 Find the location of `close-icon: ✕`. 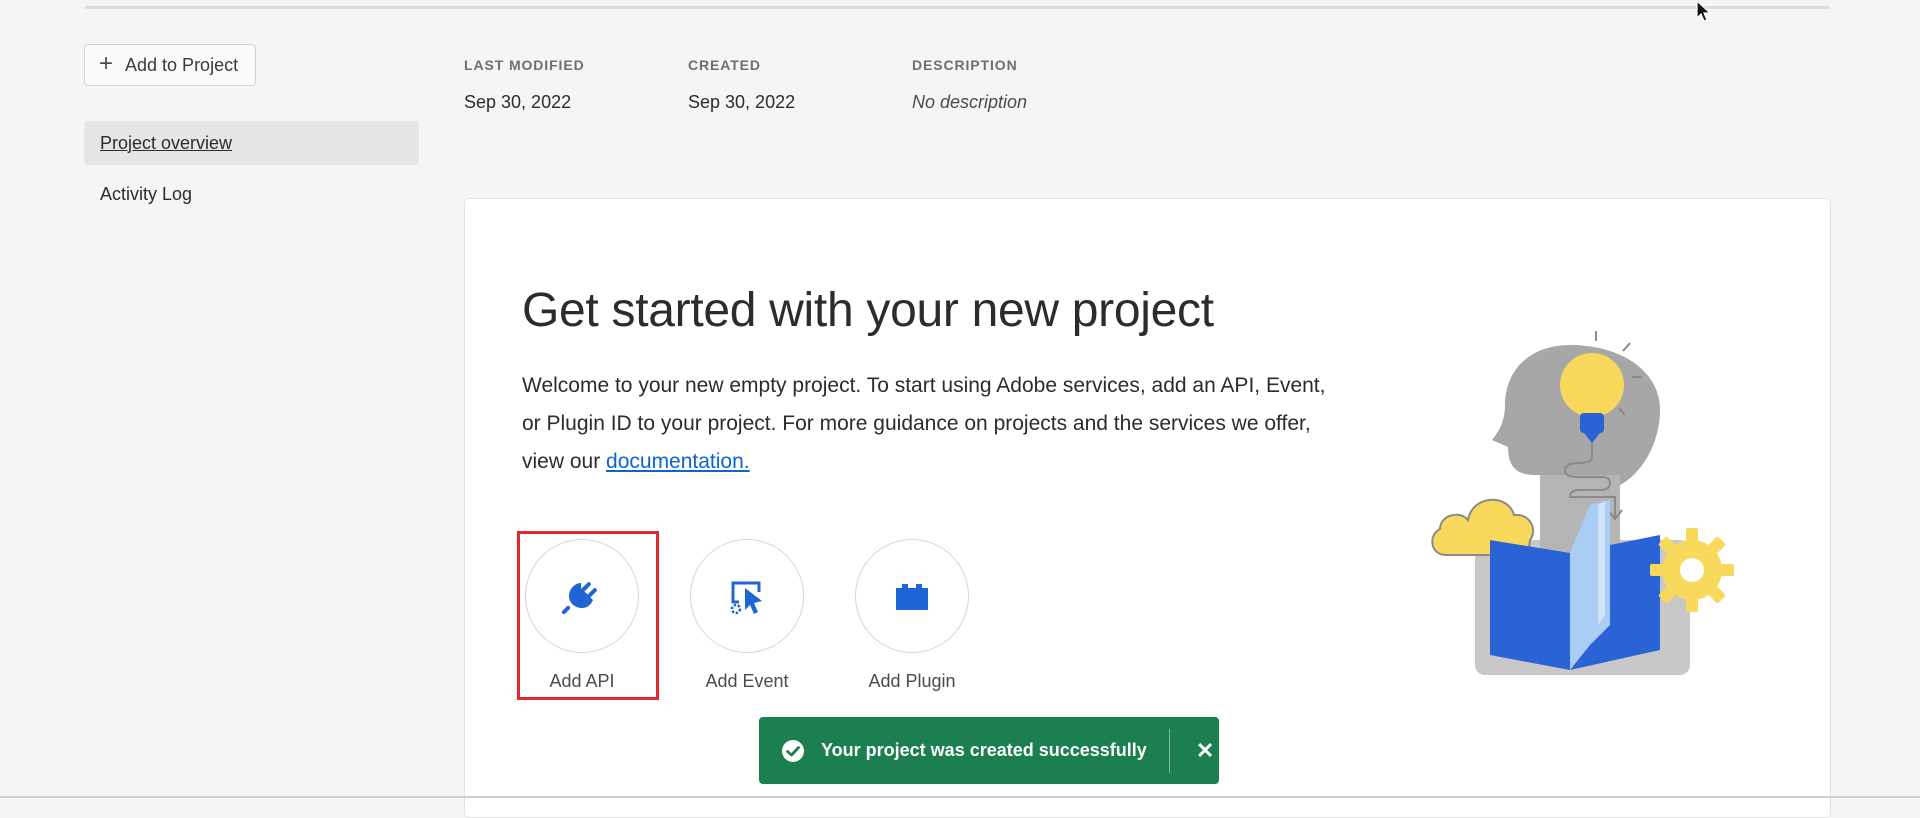

close-icon: ✕ is located at coordinates (1205, 751).